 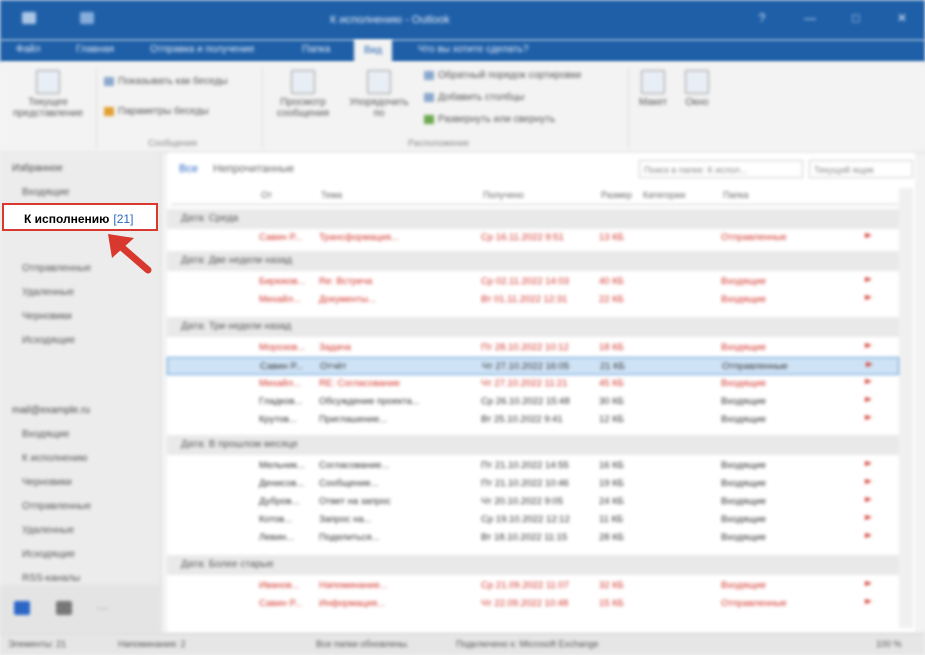 What do you see at coordinates (762, 18) in the screenshot?
I see `help-icon: ?` at bounding box center [762, 18].